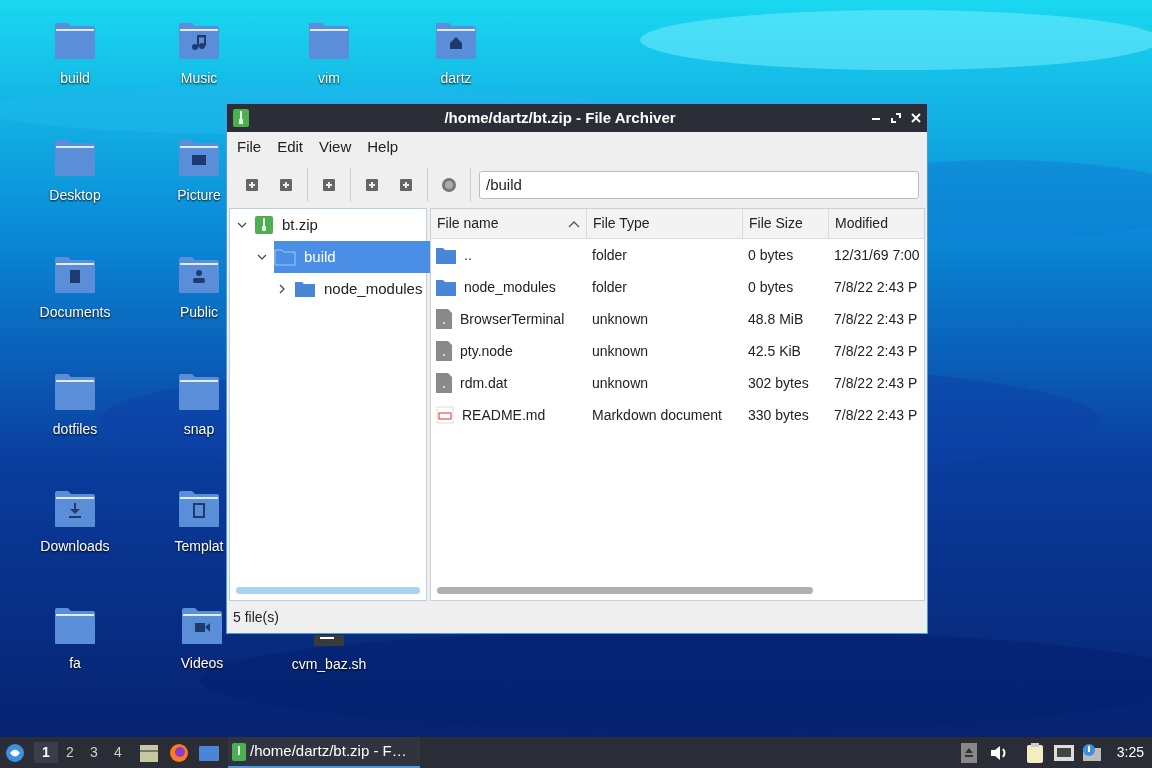 The width and height of the screenshot is (1152, 768). Describe the element at coordinates (15, 752) in the screenshot. I see `start-menu-icon` at that location.